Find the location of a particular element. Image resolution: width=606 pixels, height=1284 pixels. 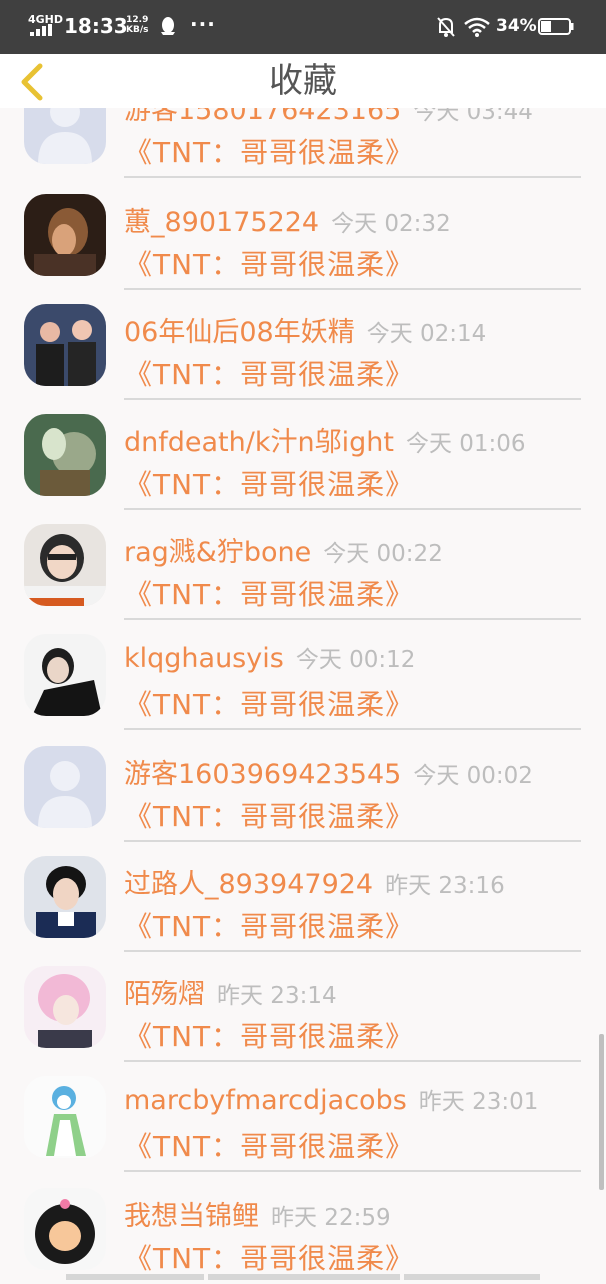

wifi-icon is located at coordinates (477, 27).